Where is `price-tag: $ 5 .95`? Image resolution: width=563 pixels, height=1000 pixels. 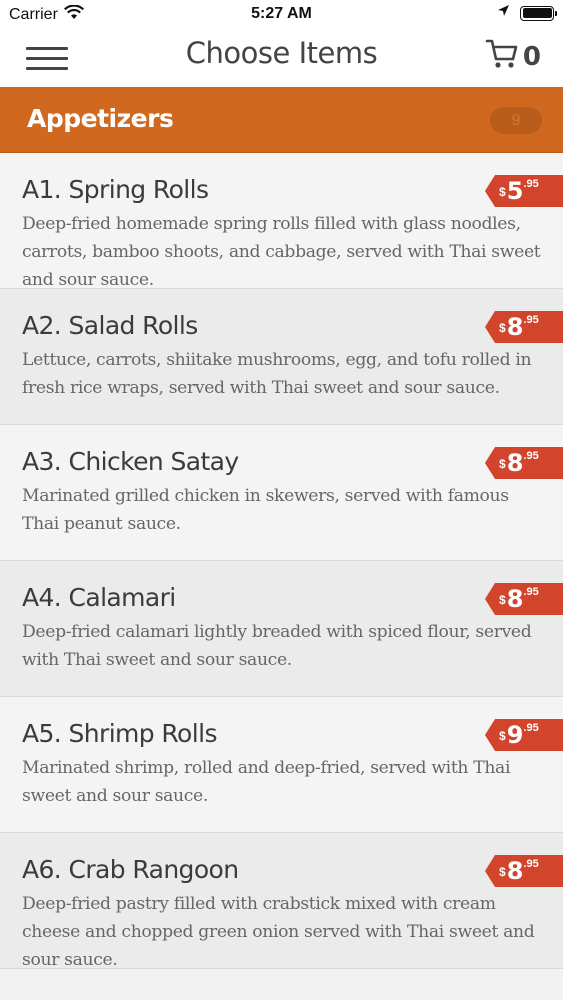 price-tag: $ 5 .95 is located at coordinates (524, 191).